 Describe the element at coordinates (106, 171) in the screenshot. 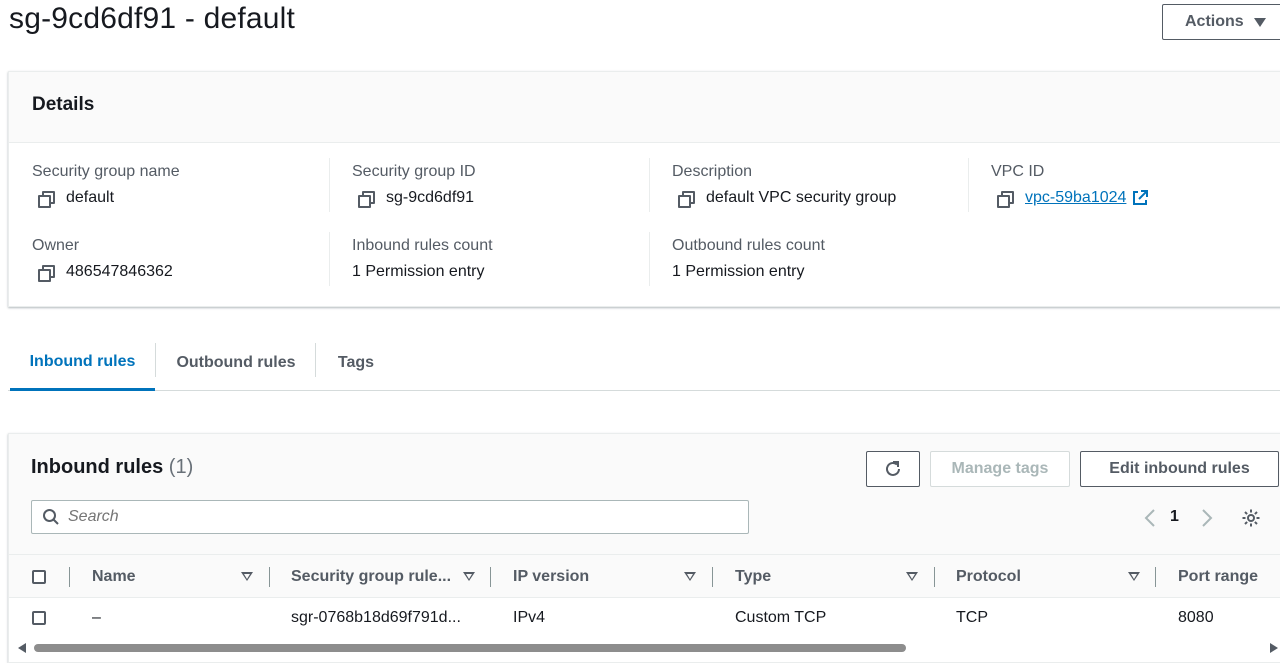

I see `security-group-name-label: Security group name` at that location.